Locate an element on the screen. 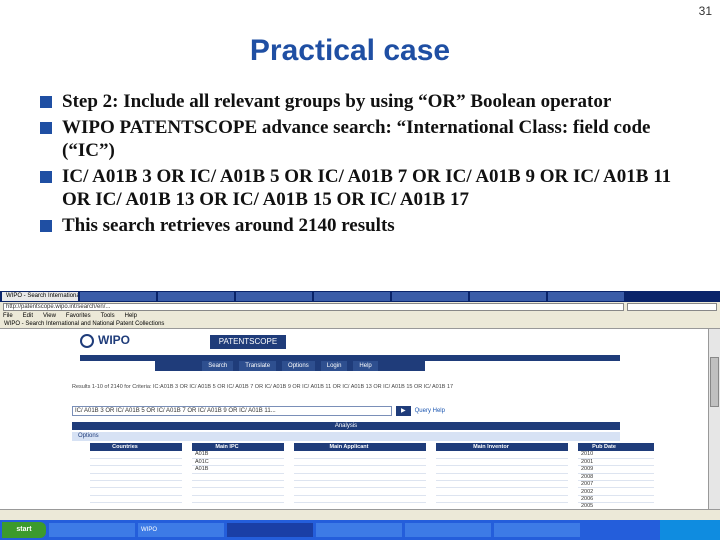 This screenshot has width=720, height=540. table-row: A01C is located at coordinates (238, 462).